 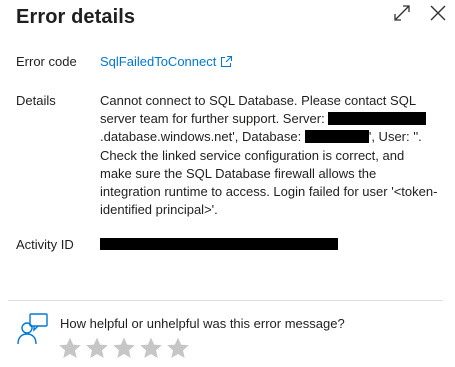 What do you see at coordinates (32, 329) in the screenshot?
I see `feedback-person-icon` at bounding box center [32, 329].